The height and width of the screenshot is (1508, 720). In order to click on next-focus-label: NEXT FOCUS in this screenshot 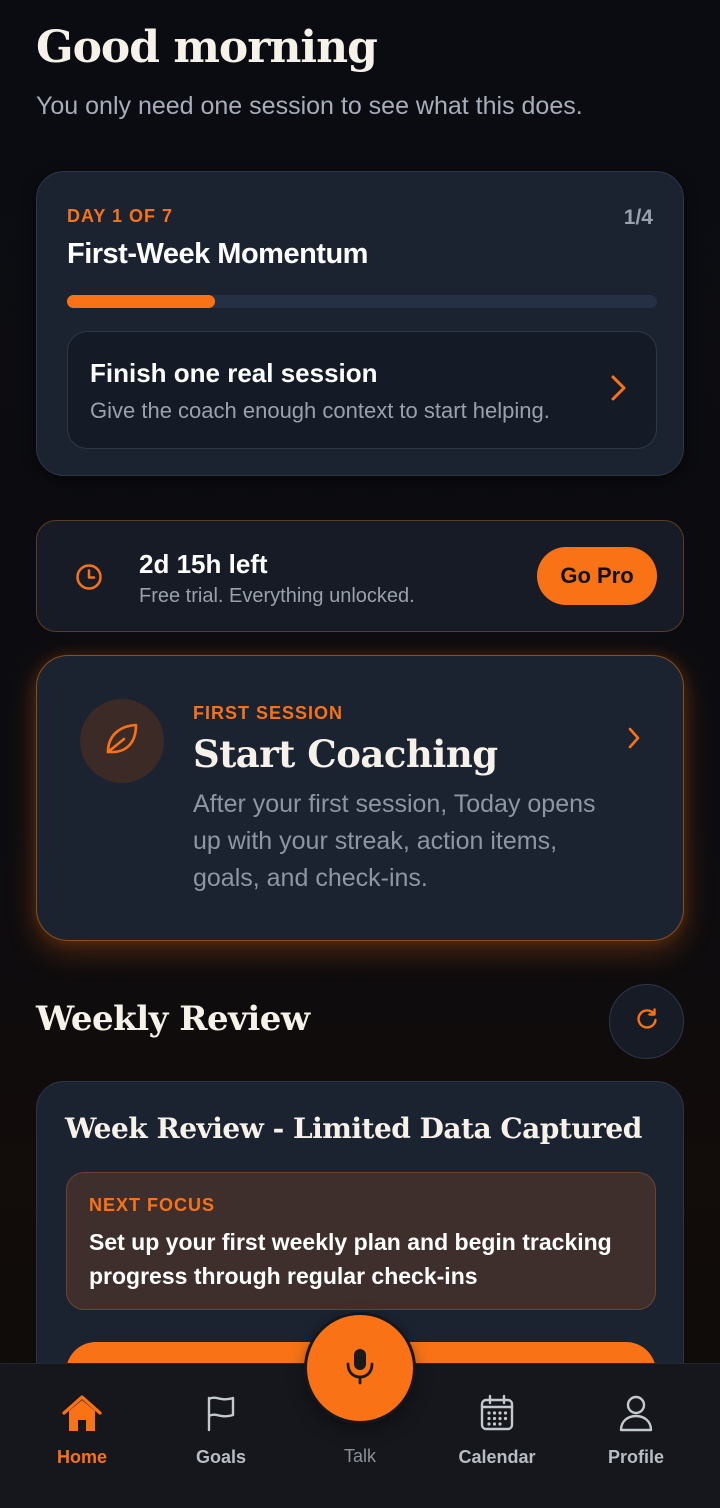, I will do `click(152, 1205)`.